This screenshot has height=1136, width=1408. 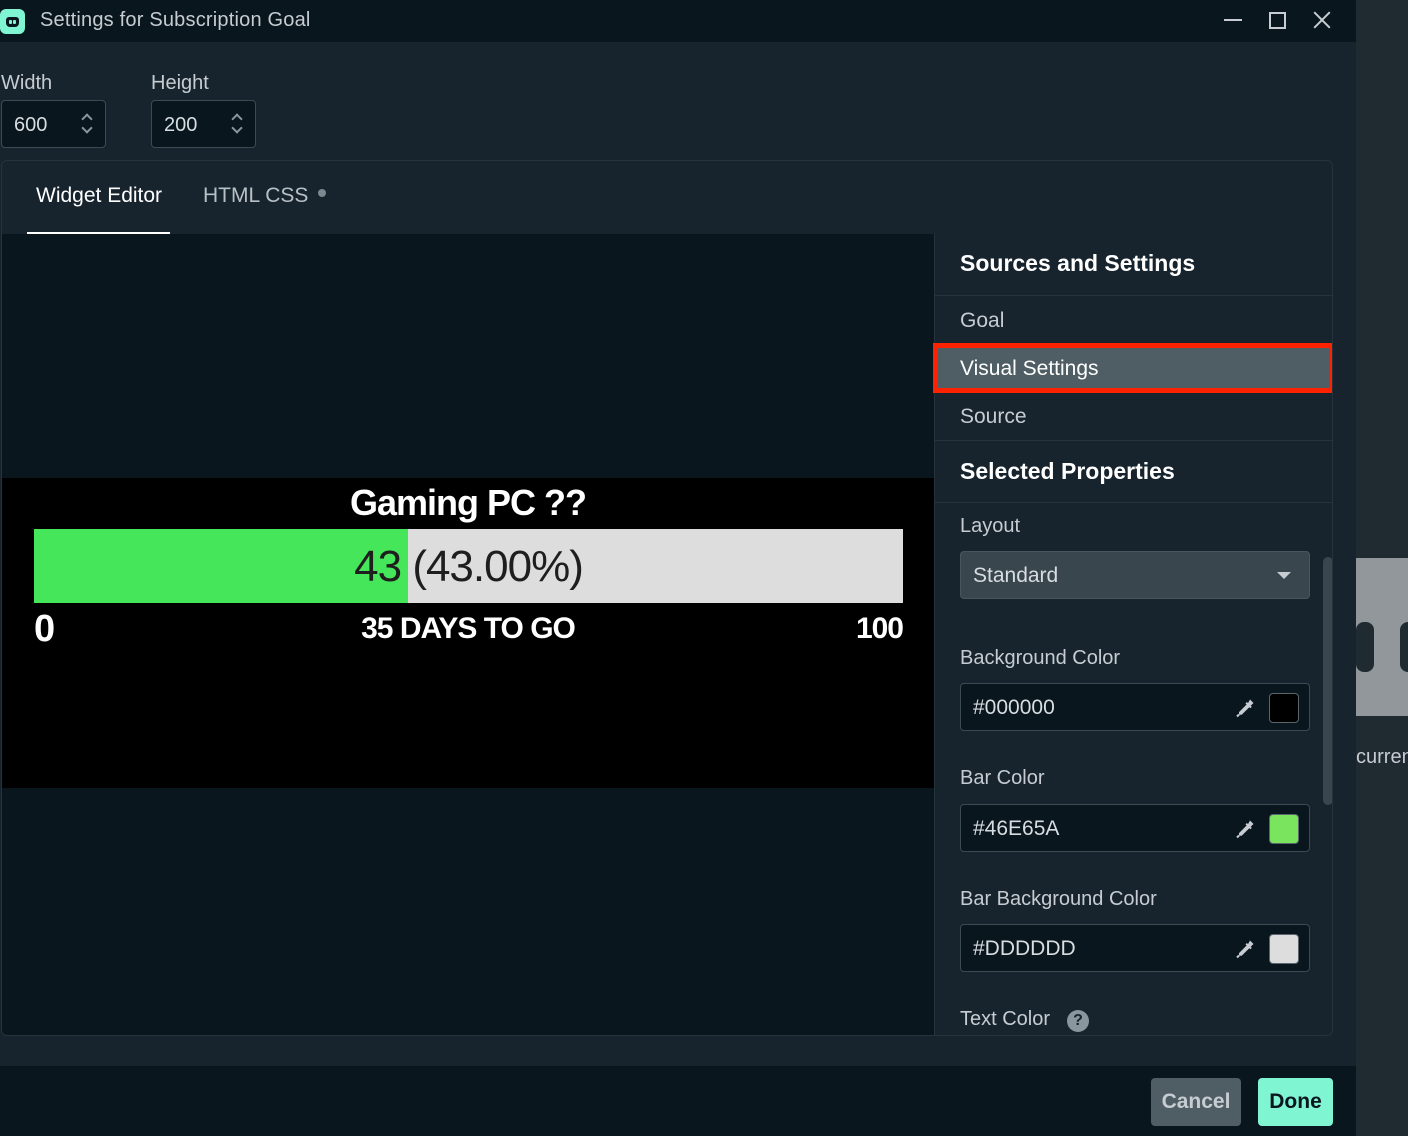 I want to click on goal-percent: (43.00%), so click(x=498, y=566).